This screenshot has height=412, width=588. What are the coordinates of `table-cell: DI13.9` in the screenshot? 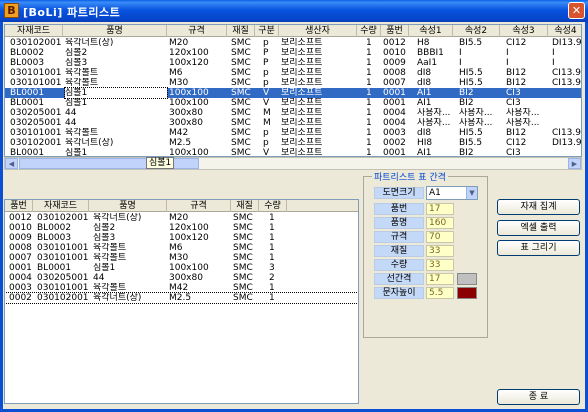 It's located at (567, 143).